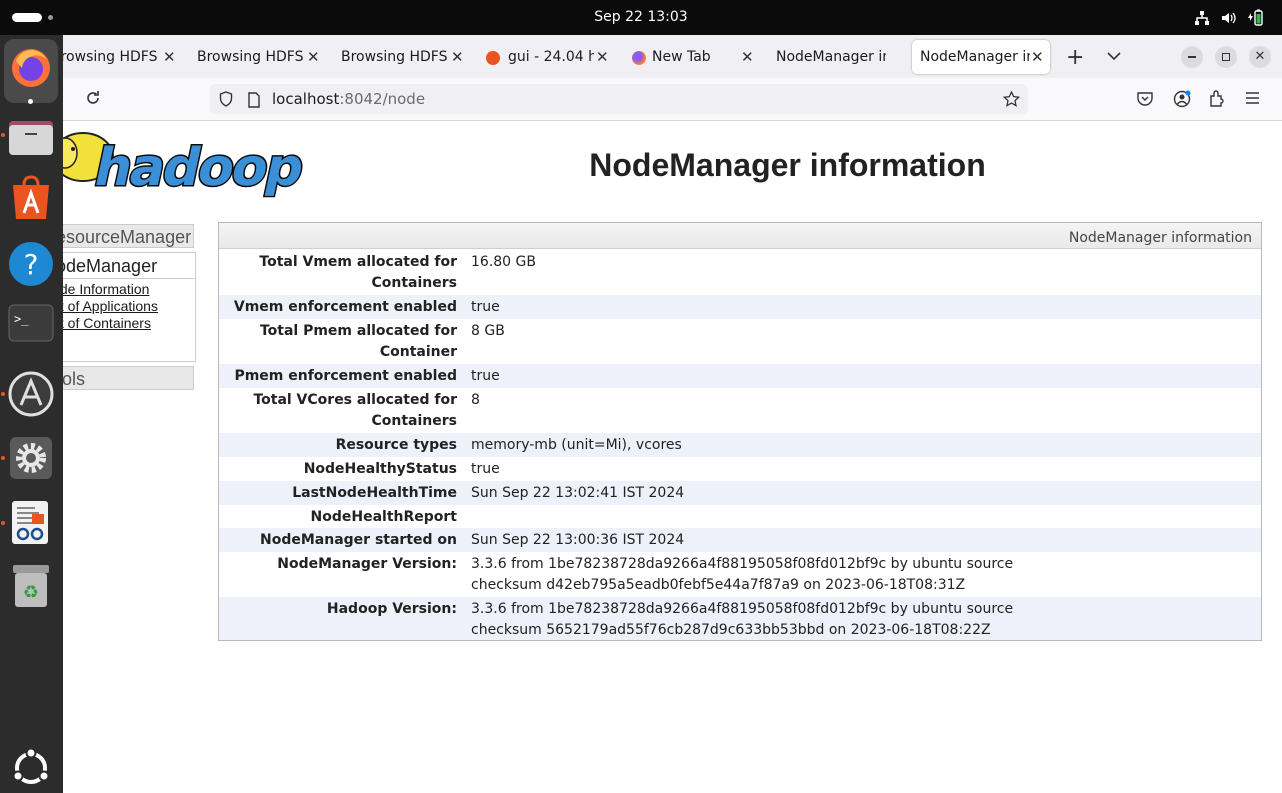  Describe the element at coordinates (358, 272) in the screenshot. I see `row-key: Total Vmem allocated for Containers` at that location.